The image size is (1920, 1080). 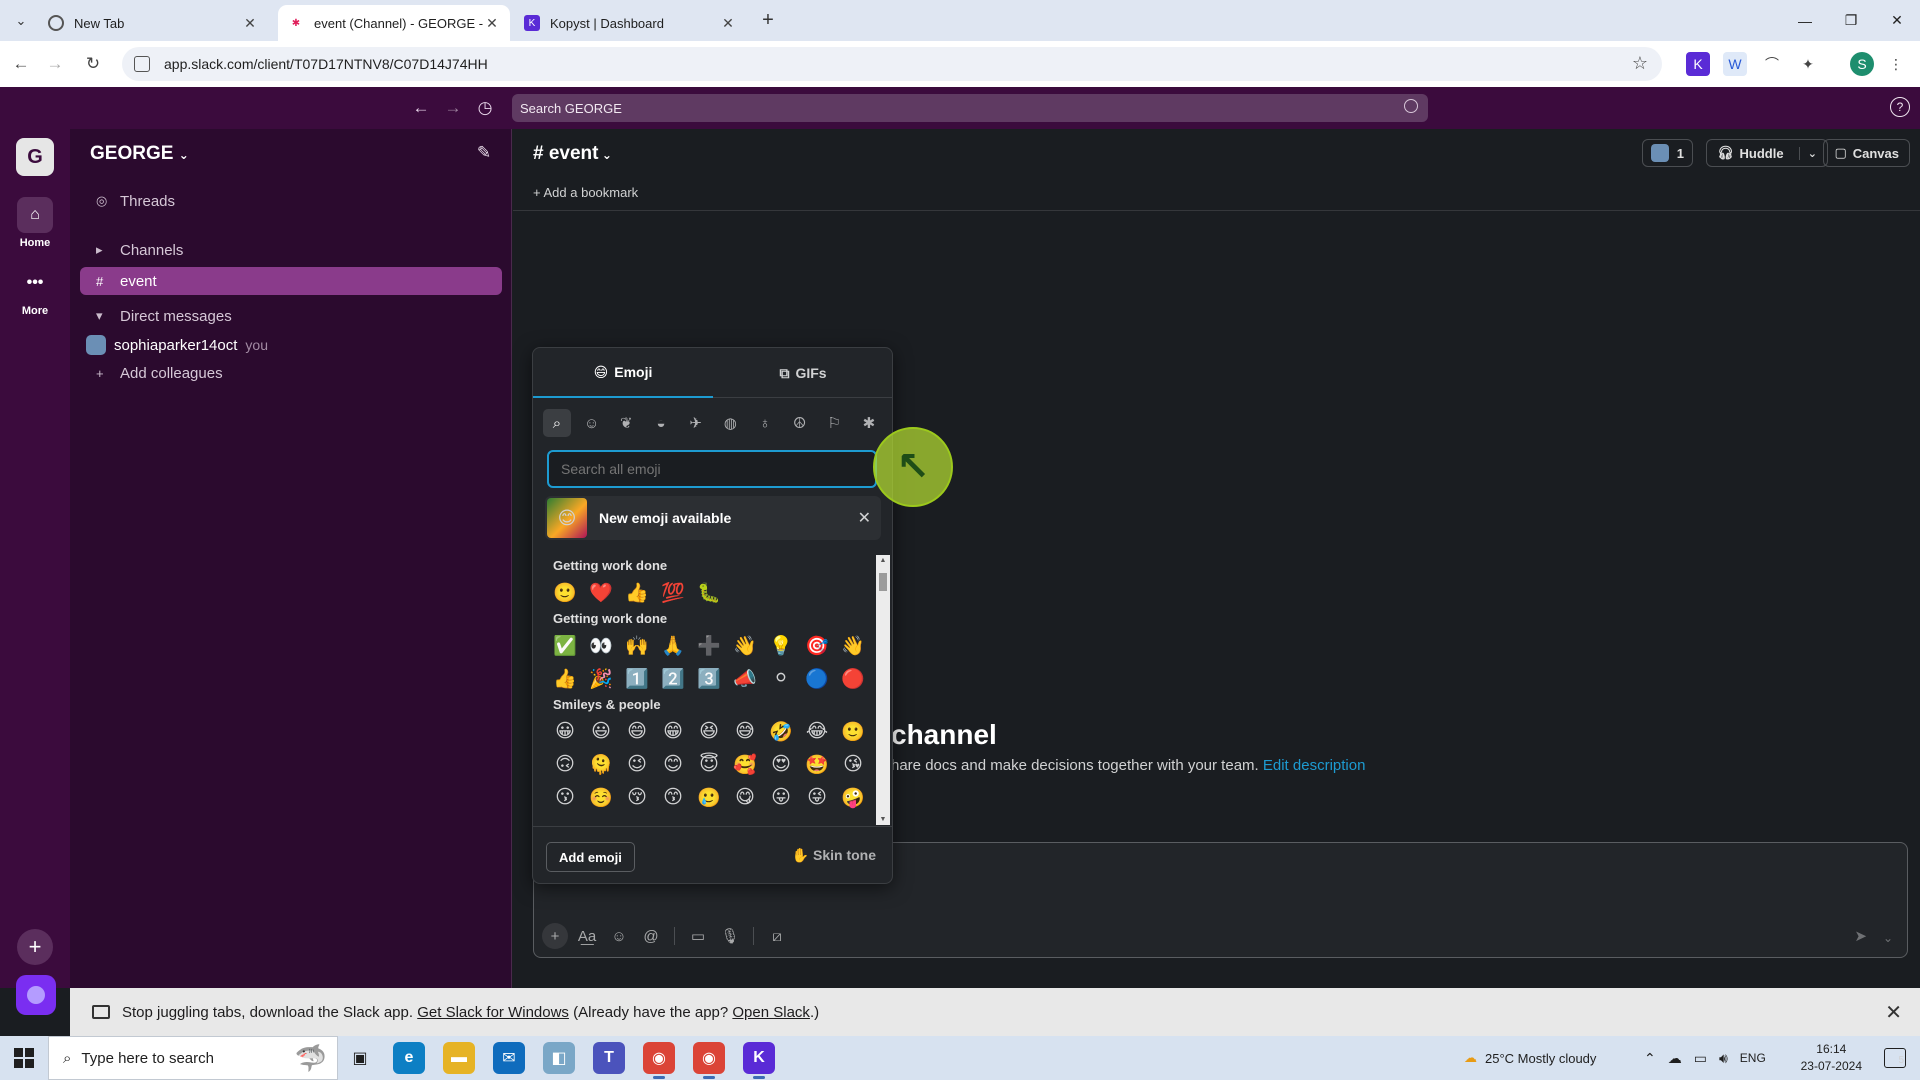 What do you see at coordinates (93, 64) in the screenshot?
I see `reload-icon: ↻` at bounding box center [93, 64].